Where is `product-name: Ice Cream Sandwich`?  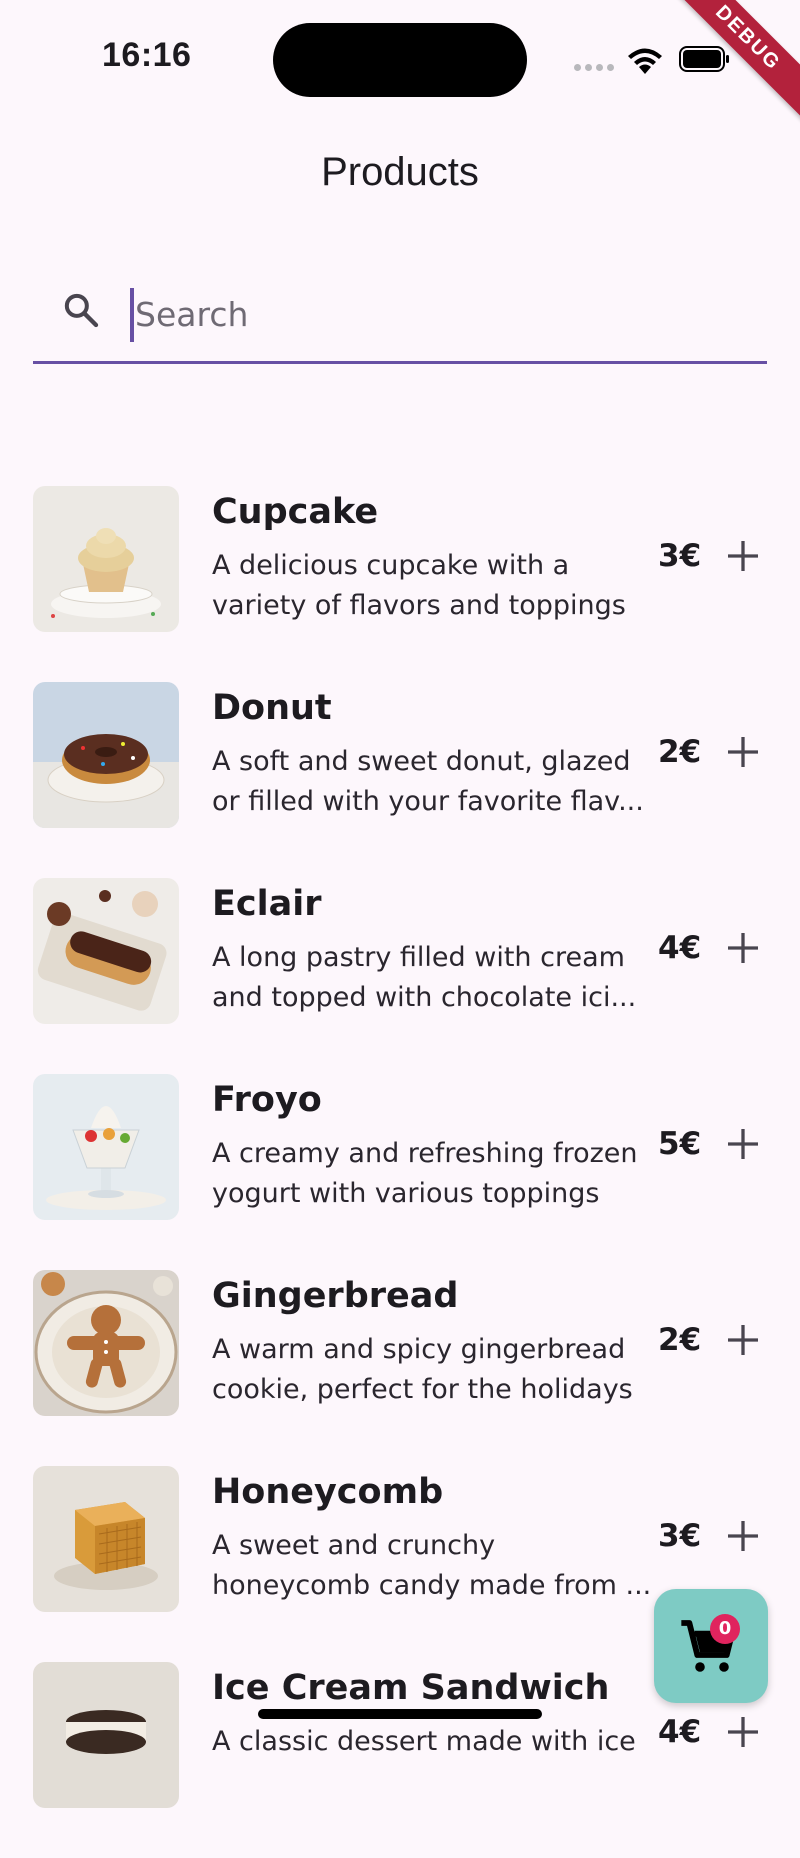
product-name: Ice Cream Sandwich is located at coordinates (411, 1688).